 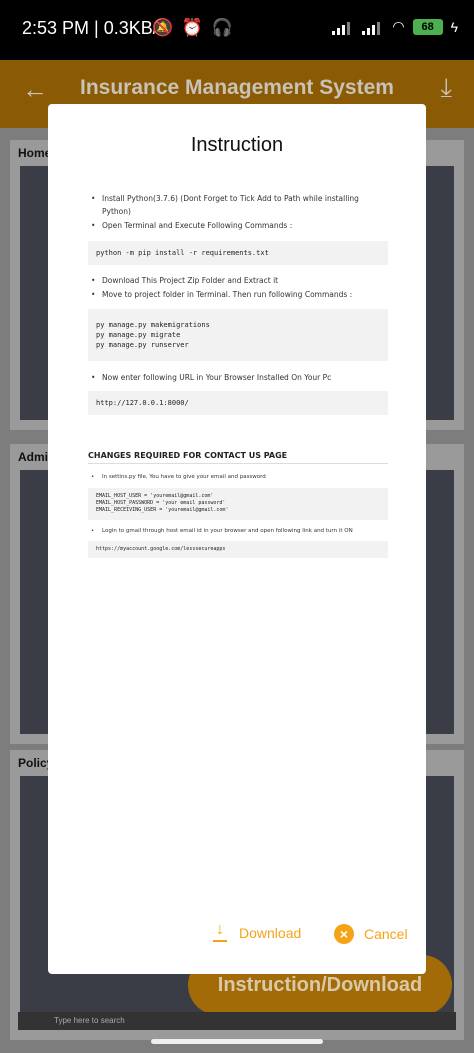 I want to click on status-bar: 2:53 PM | 0.3KB/s 🔕 ⏰ 🎧 ◠ 68 ϟ, so click(x=237, y=30).